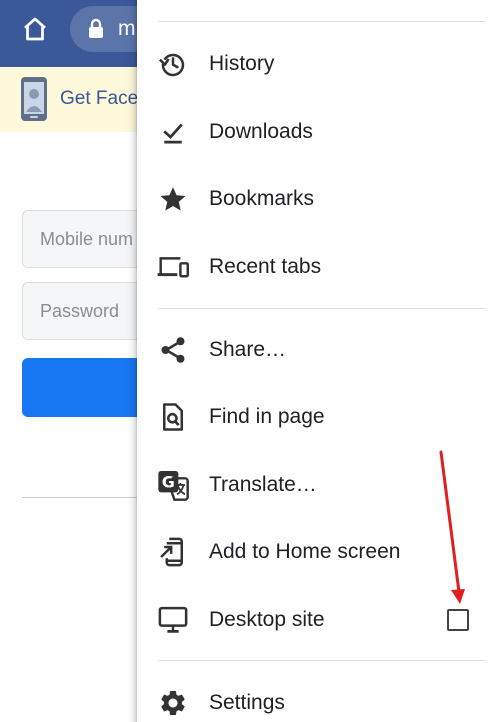 The height and width of the screenshot is (722, 503). What do you see at coordinates (87, 239) in the screenshot?
I see `mobile-placeholder: Mobile num` at bounding box center [87, 239].